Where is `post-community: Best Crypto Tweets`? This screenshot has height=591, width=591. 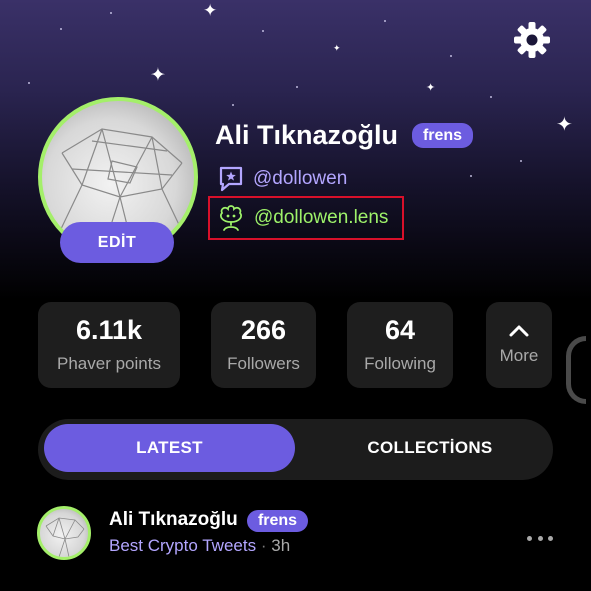 post-community: Best Crypto Tweets is located at coordinates (182, 545).